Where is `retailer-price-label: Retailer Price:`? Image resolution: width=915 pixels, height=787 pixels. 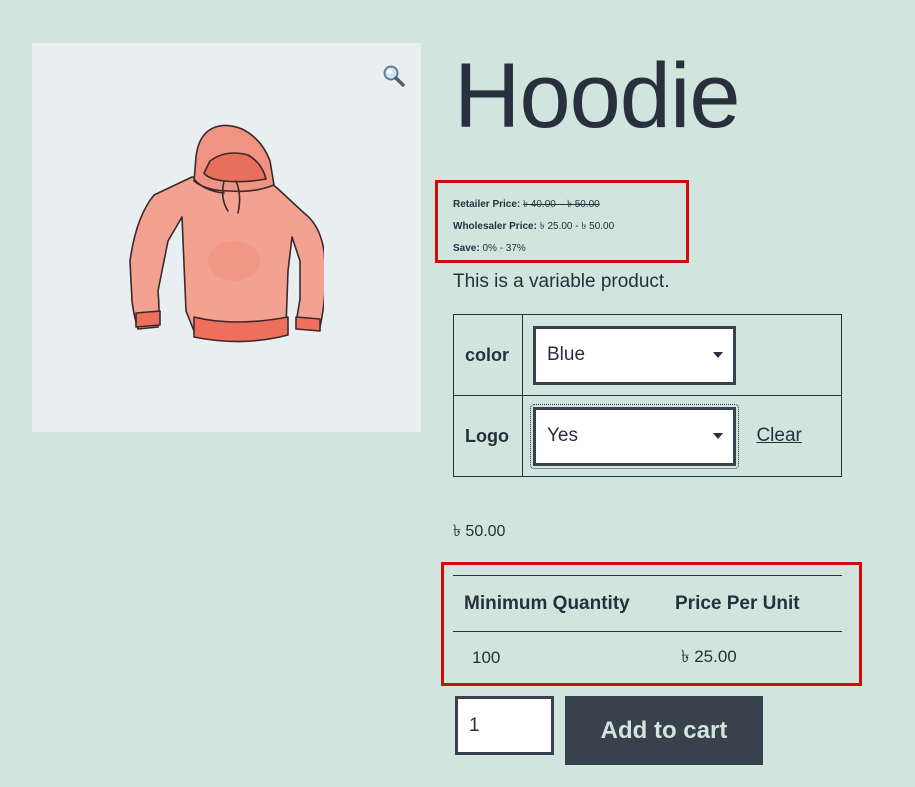 retailer-price-label: Retailer Price: is located at coordinates (487, 204).